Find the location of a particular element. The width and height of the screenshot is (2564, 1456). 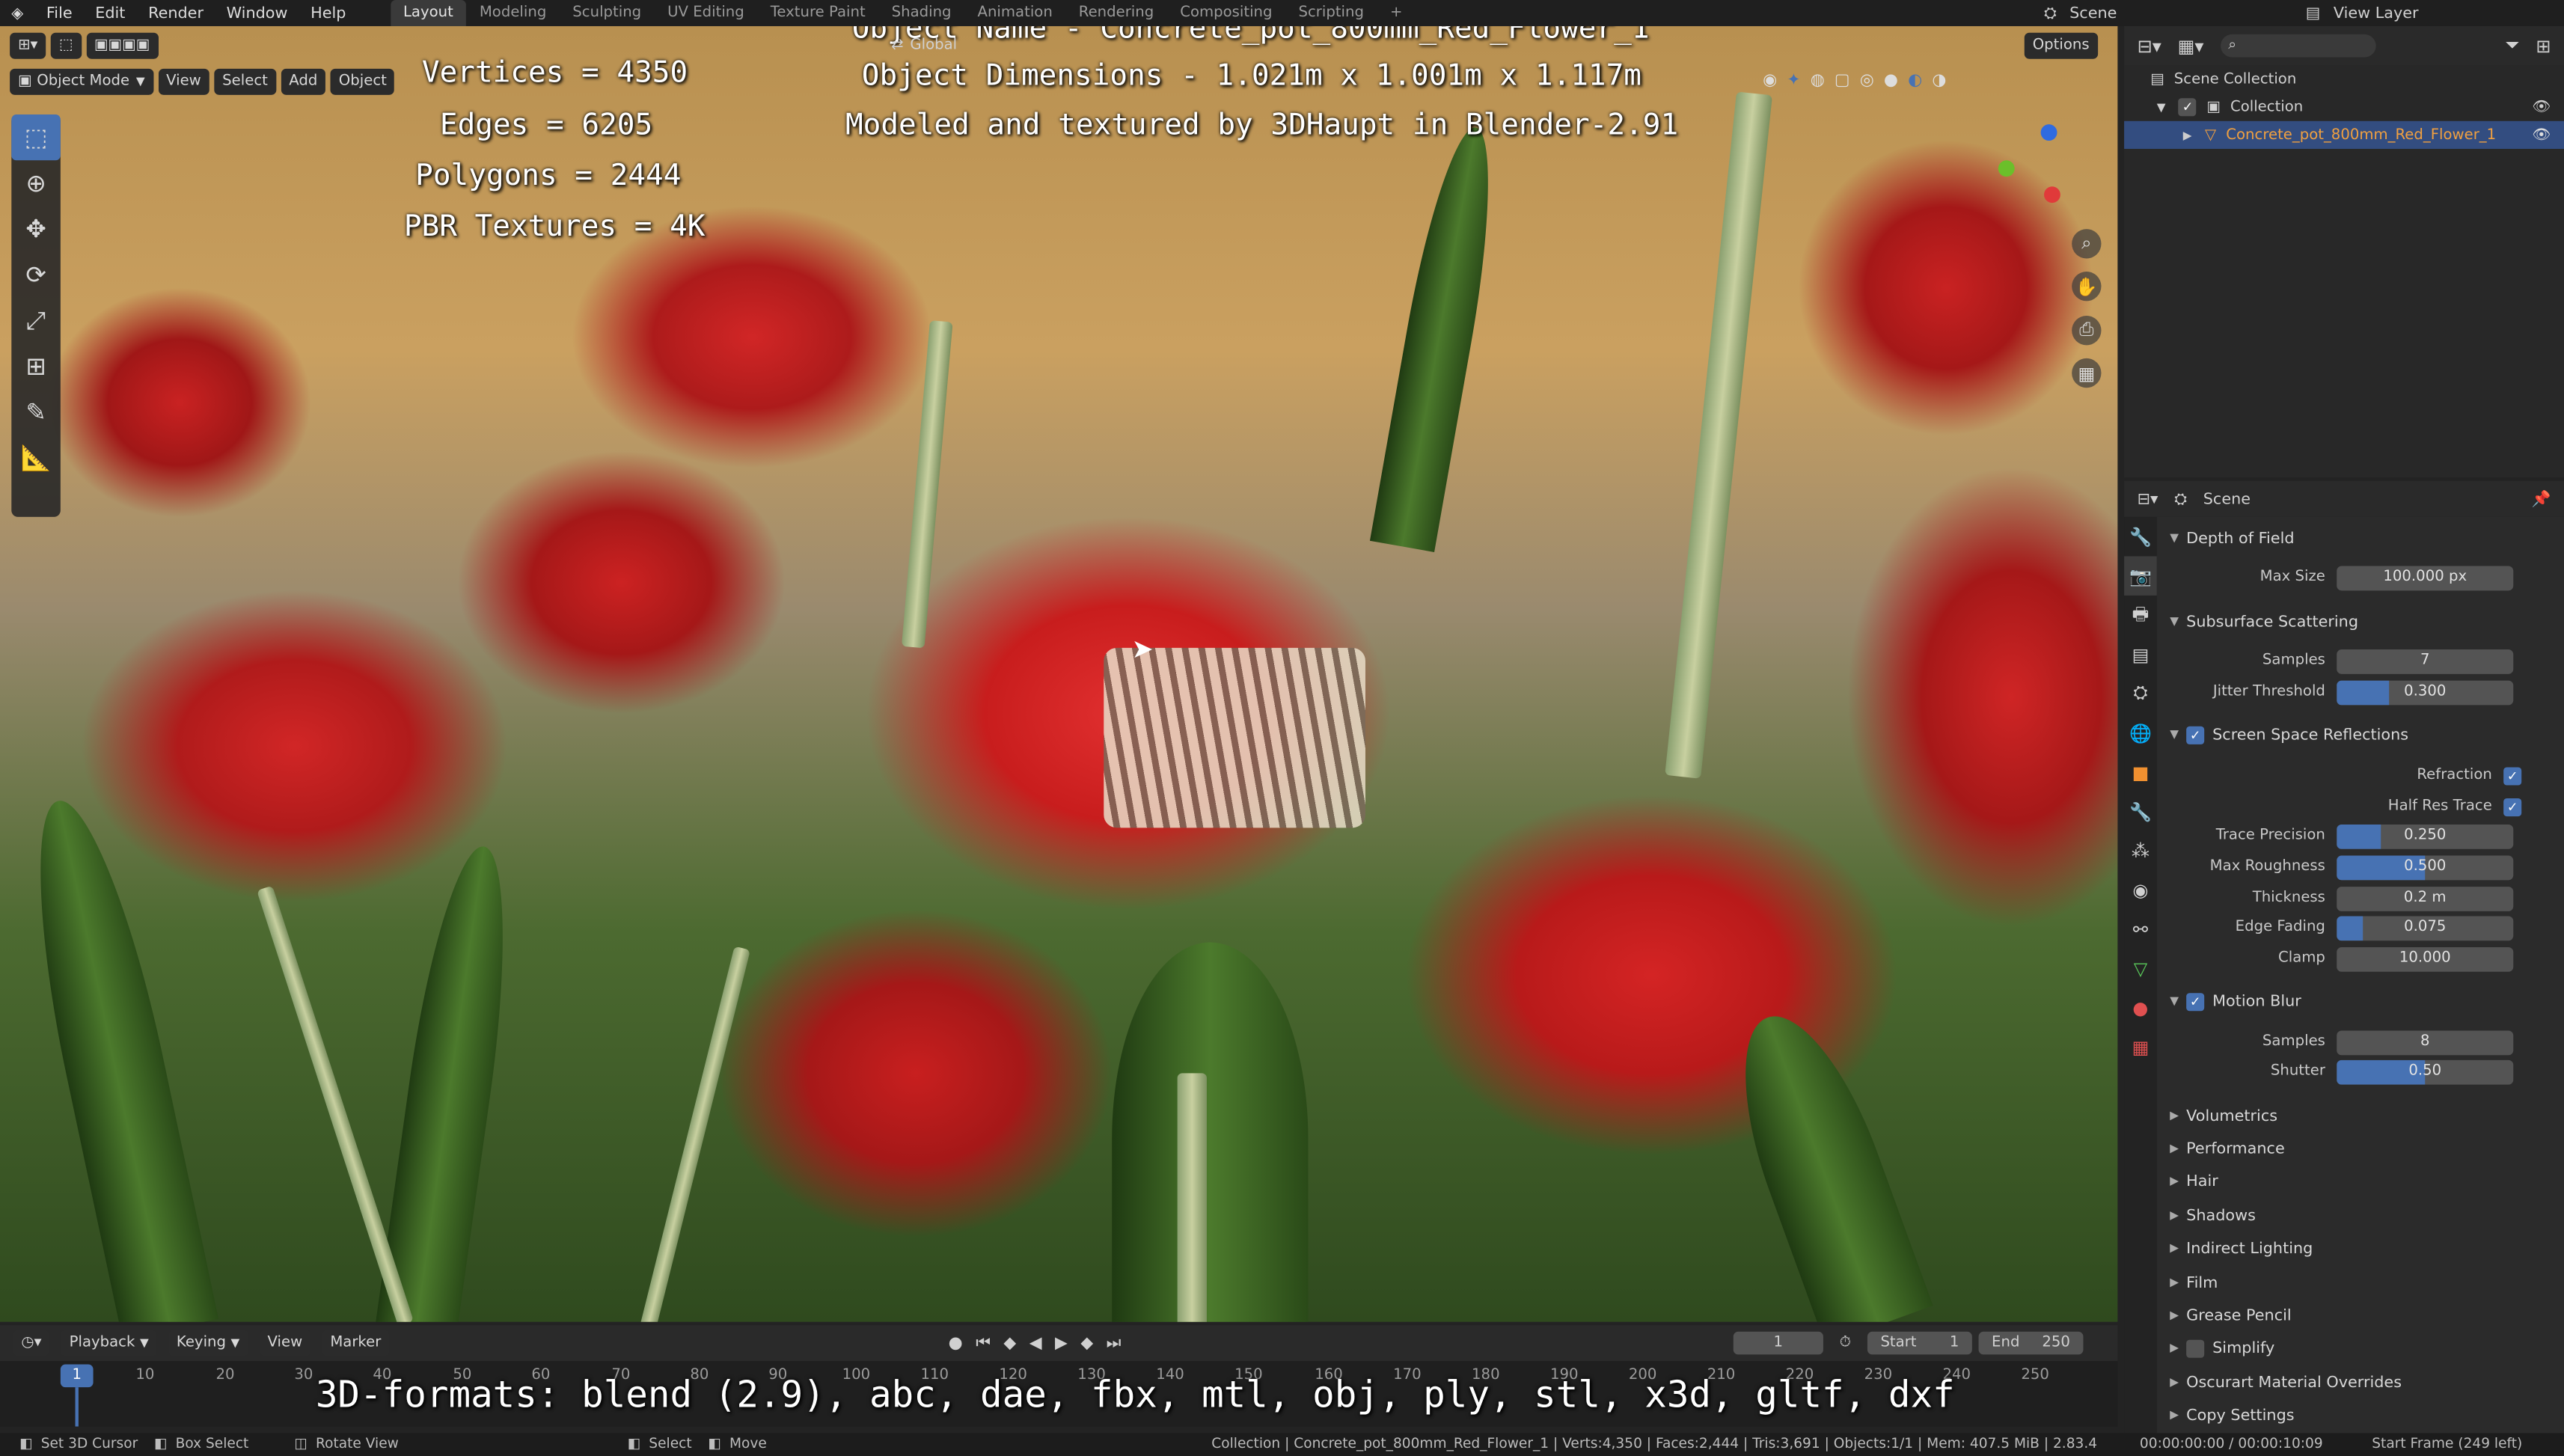

section-screen-space-reflections: ▼ ✓ Screen Space Reflections is located at coordinates (2363, 734).